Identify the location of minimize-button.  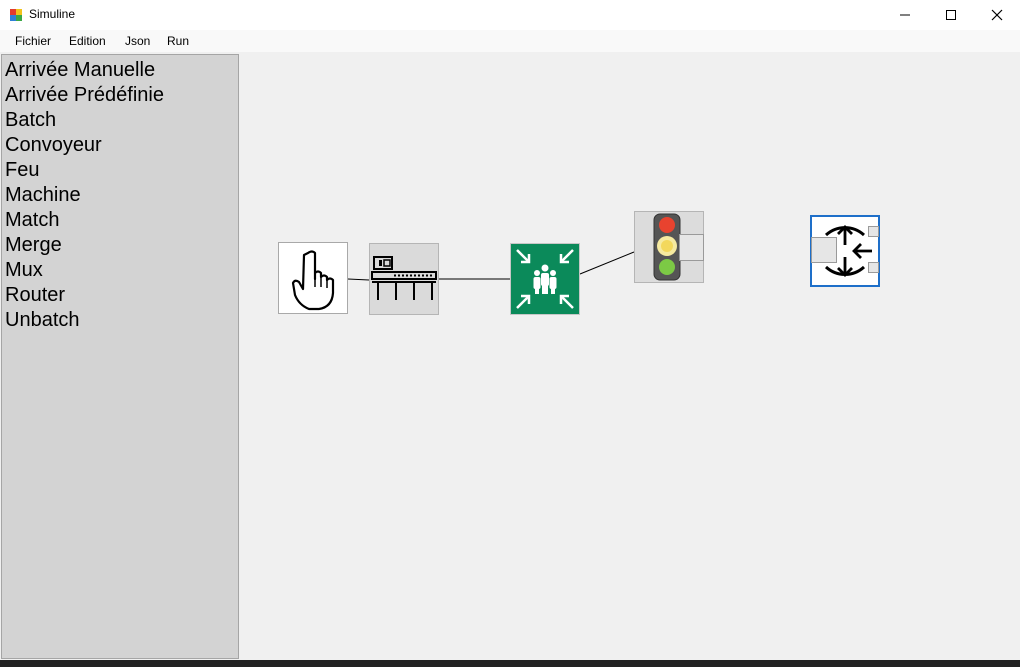
(905, 15).